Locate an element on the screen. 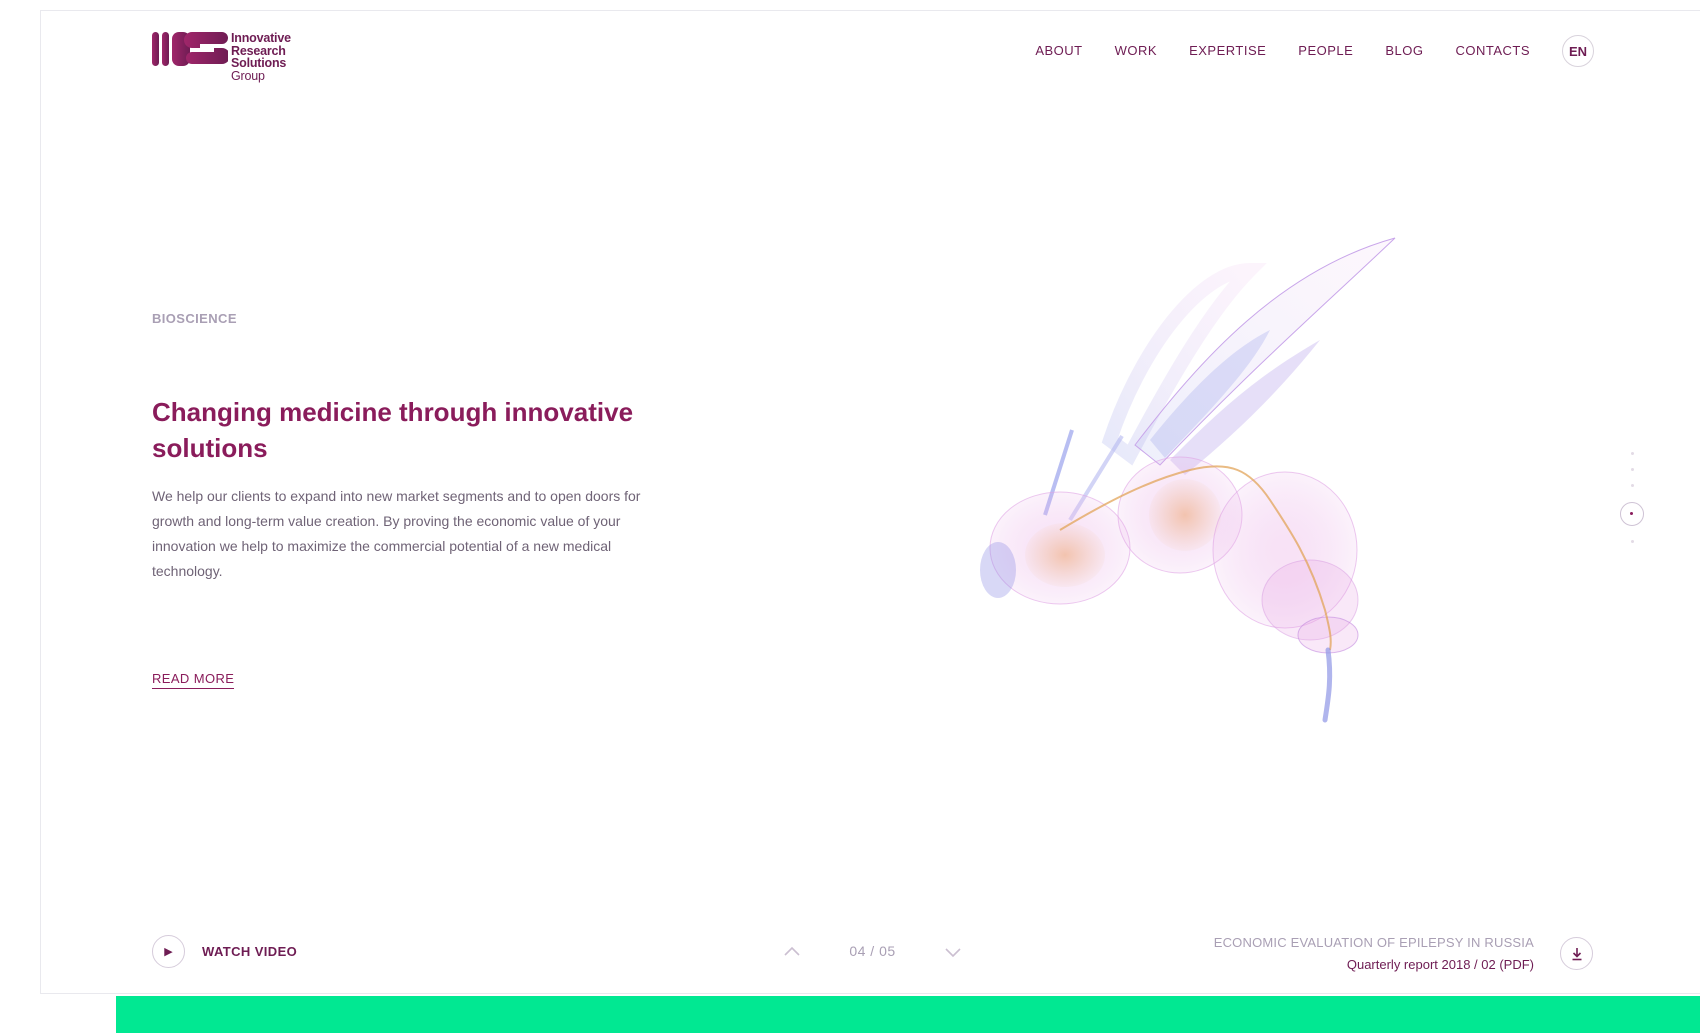  nav-item-about: ABOUT is located at coordinates (1058, 51).